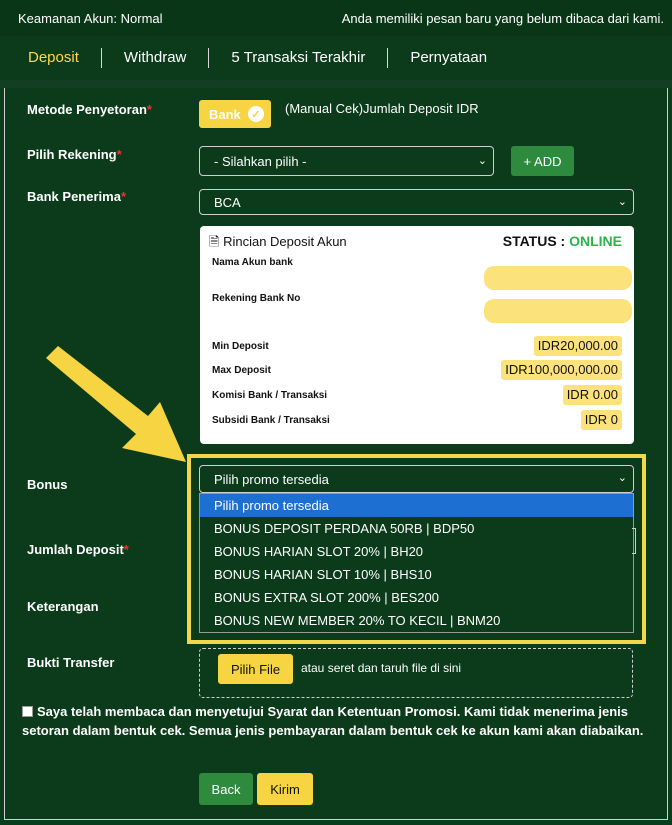 The width and height of the screenshot is (672, 825). I want to click on account-select-value: - Silahkan pilih -, so click(260, 161).